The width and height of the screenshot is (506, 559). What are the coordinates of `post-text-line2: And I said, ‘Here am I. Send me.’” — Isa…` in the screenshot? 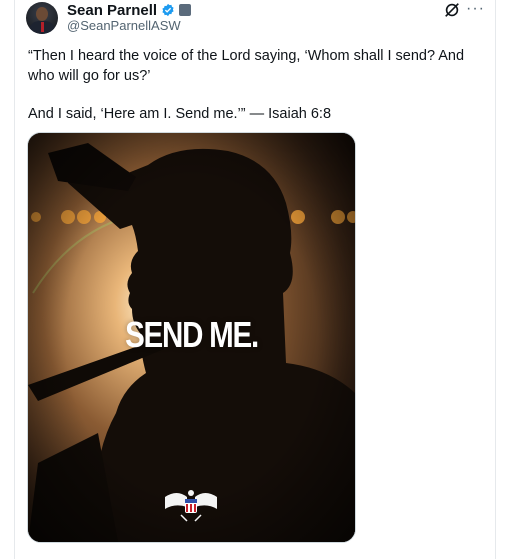 It's located at (180, 114).